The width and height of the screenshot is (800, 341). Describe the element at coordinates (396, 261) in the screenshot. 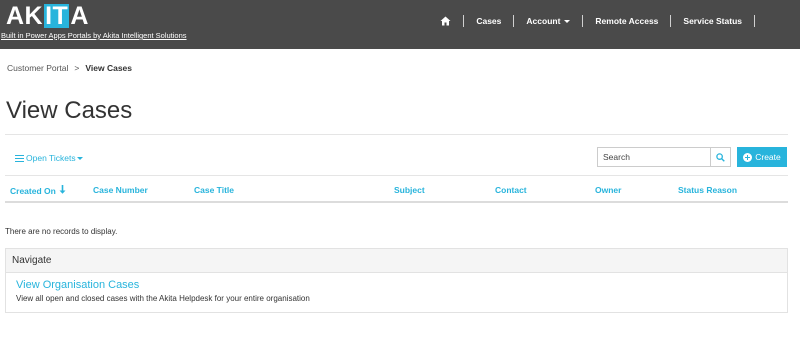

I see `navigate-panel-heading: Navigate` at that location.